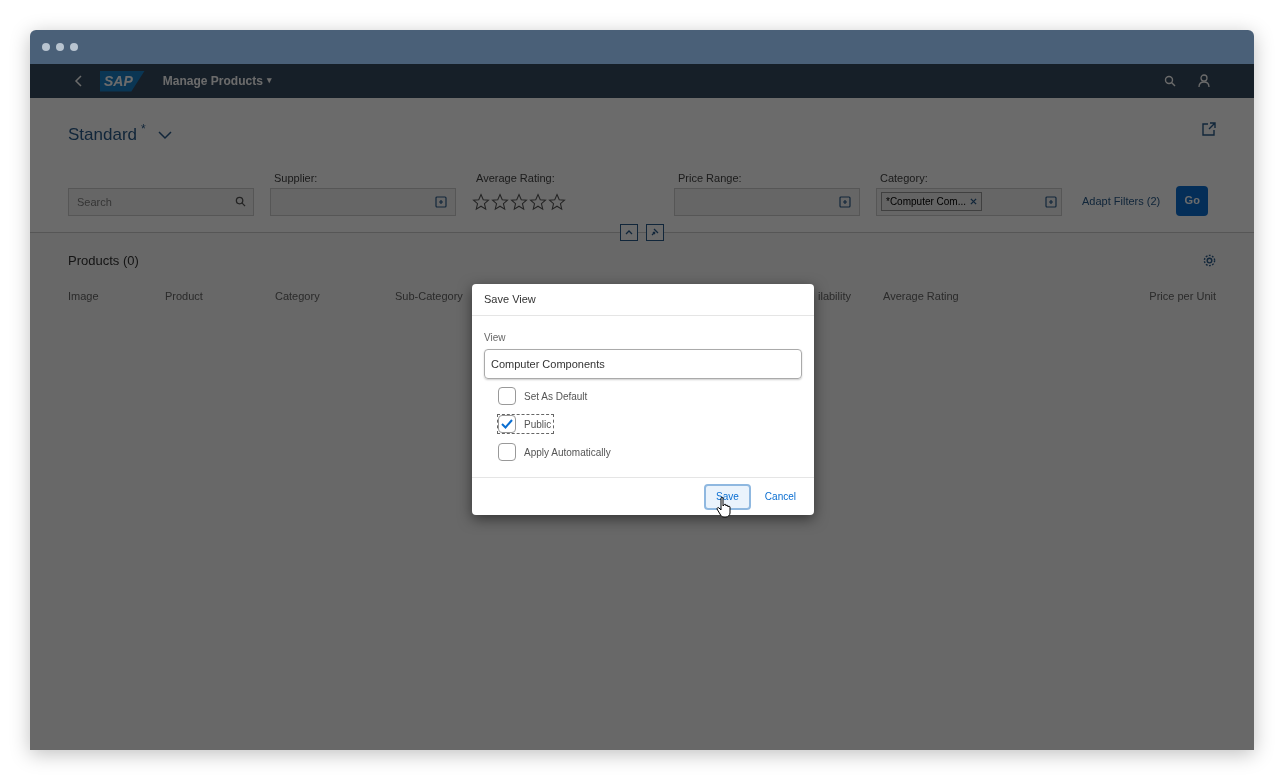  I want to click on checkbox-option: Apply Automatically, so click(555, 452).